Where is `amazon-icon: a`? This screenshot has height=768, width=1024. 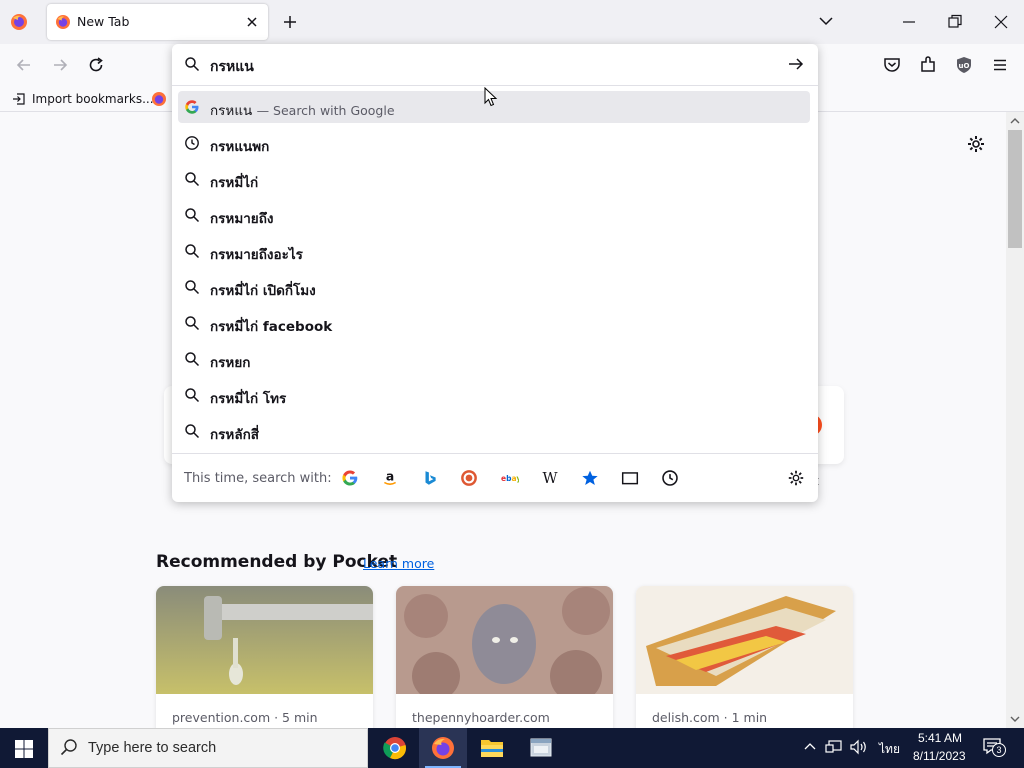
amazon-icon: a is located at coordinates (390, 478).